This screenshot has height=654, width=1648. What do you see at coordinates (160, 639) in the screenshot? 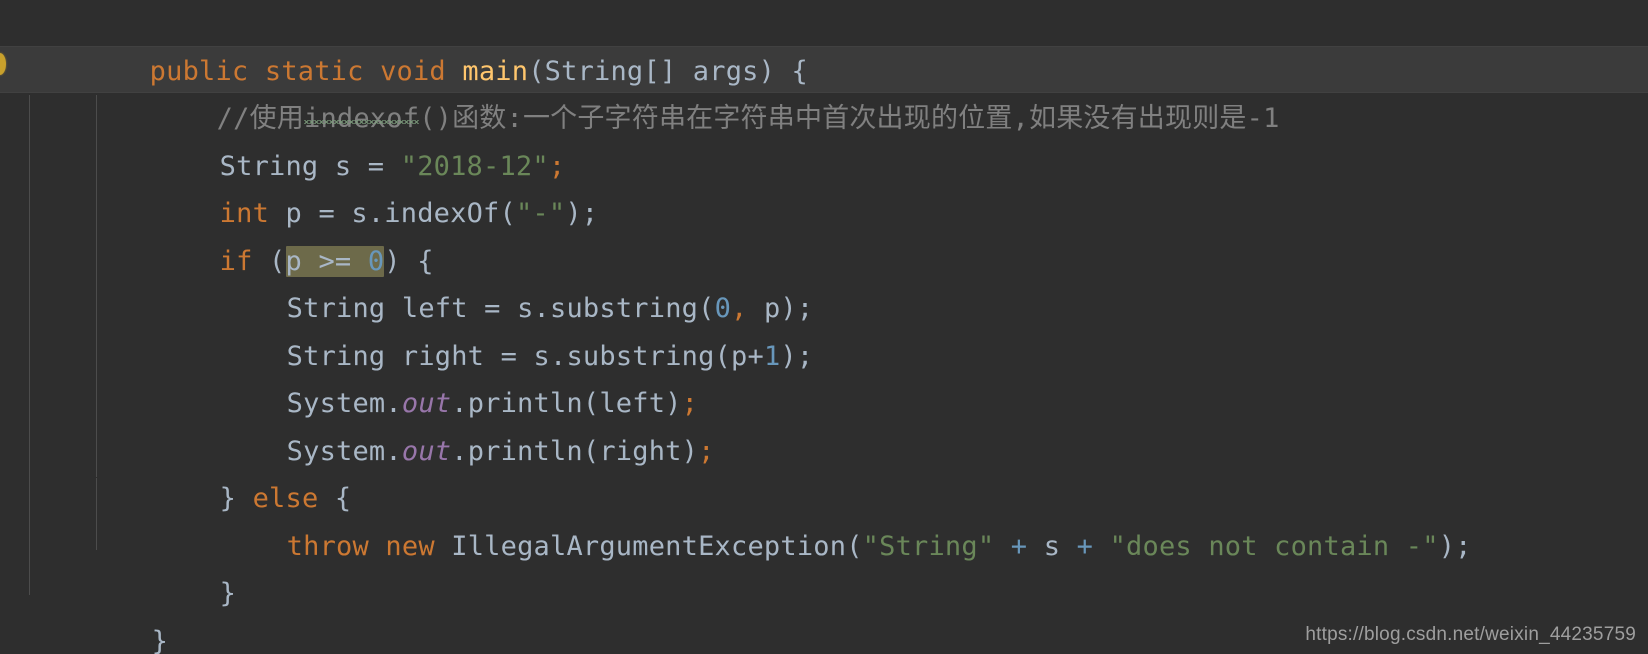
I see `token-close-brace: }` at bounding box center [160, 639].